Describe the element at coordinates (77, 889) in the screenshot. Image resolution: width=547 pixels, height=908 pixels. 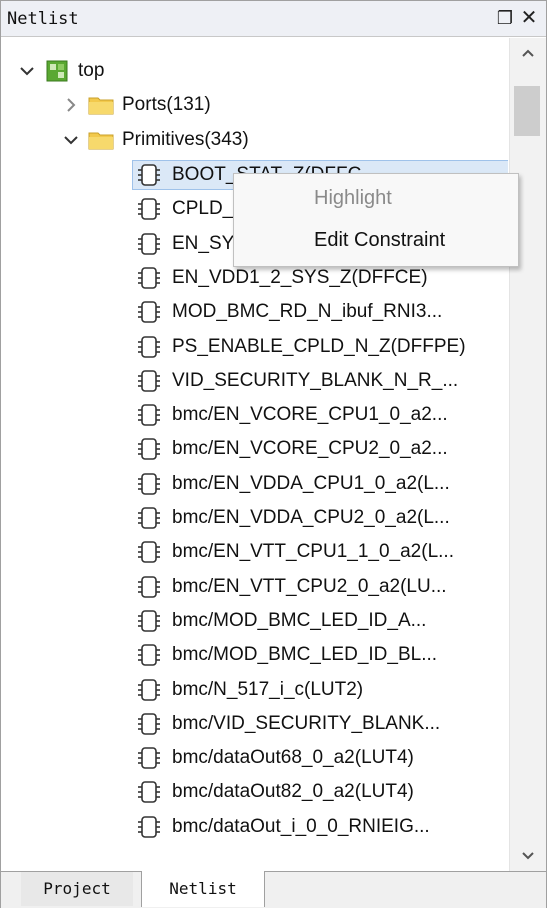
I see `tab-project: Project` at that location.